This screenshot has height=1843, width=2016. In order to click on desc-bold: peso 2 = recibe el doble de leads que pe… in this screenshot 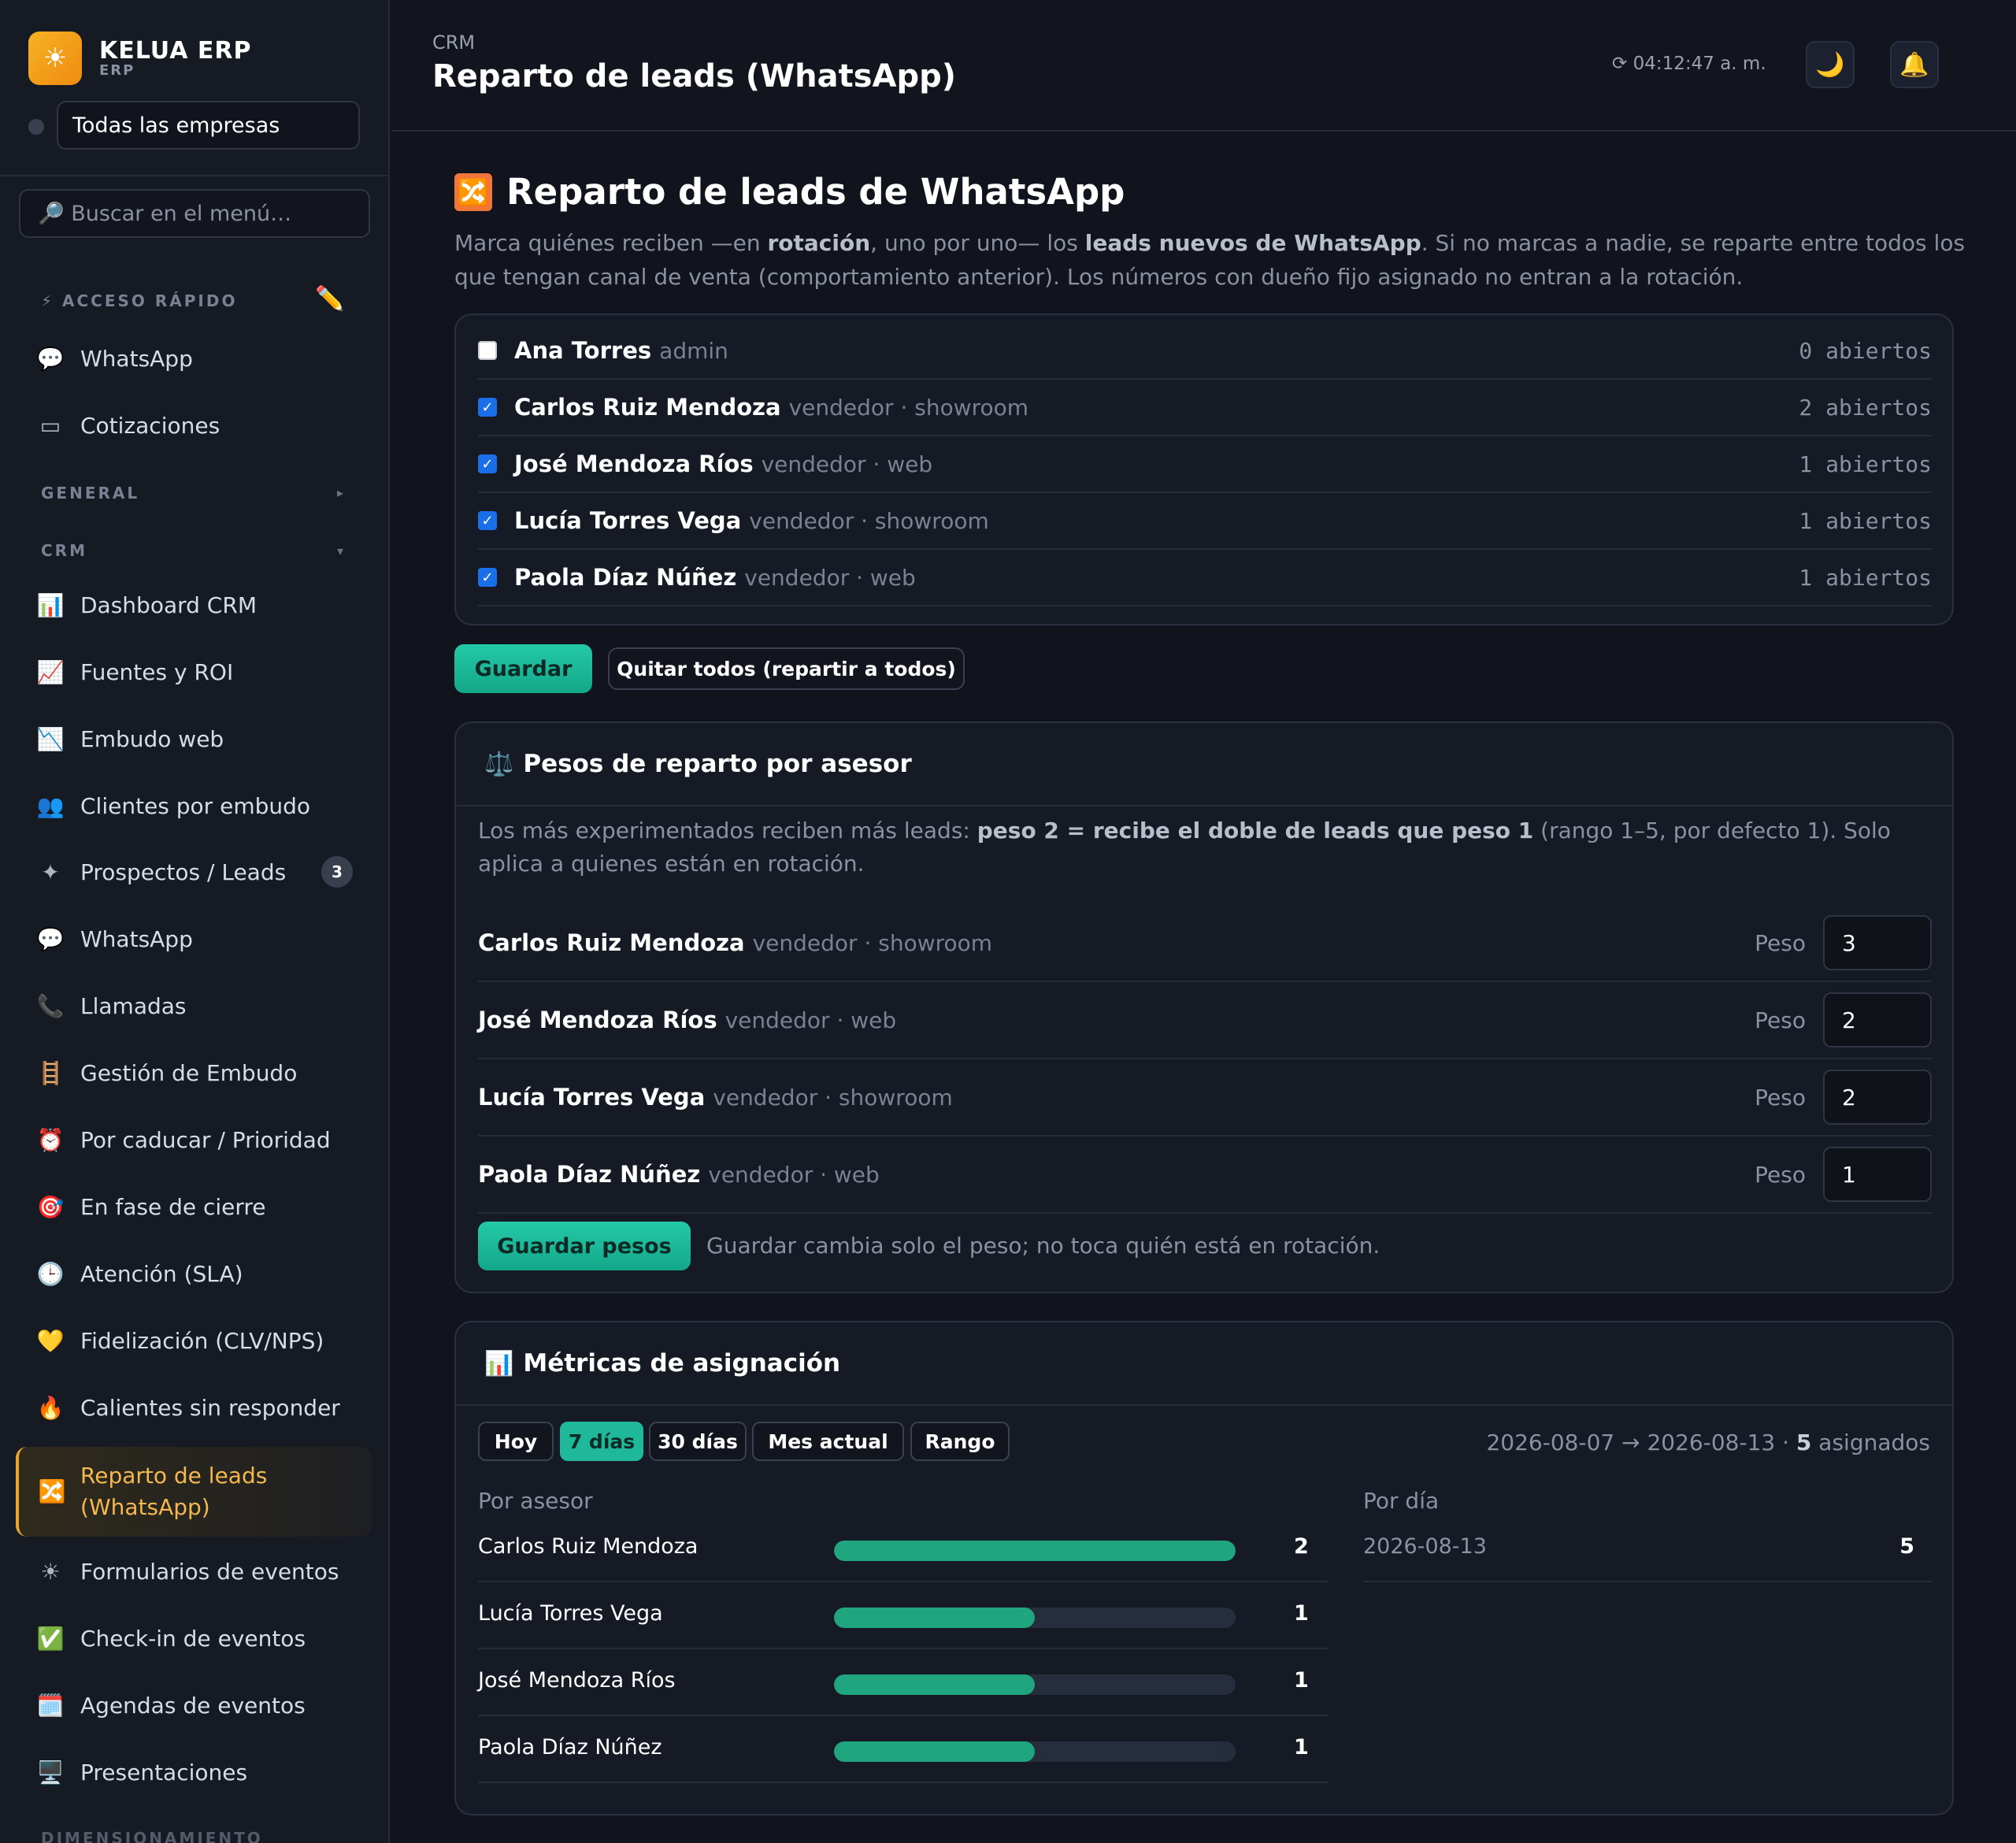, I will do `click(1255, 831)`.